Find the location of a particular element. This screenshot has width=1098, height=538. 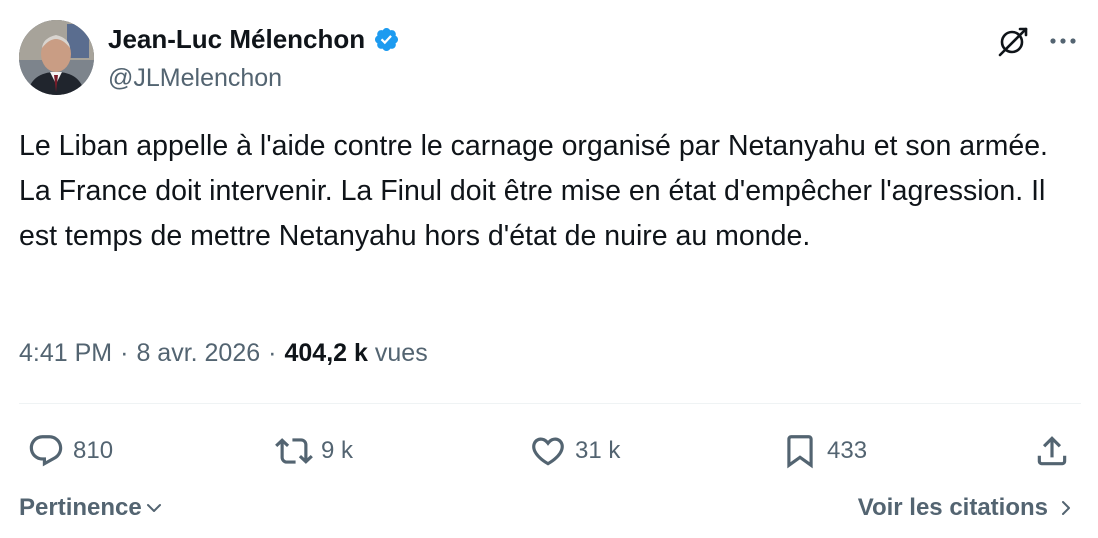

avatar-image is located at coordinates (56, 57).